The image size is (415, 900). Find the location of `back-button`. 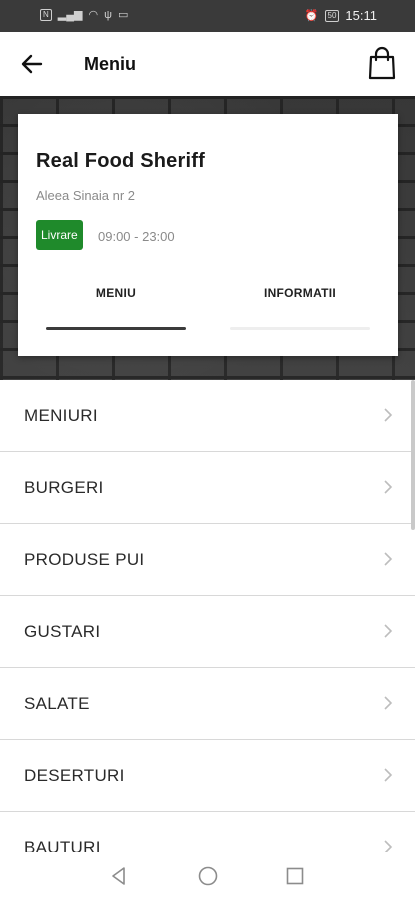

back-button is located at coordinates (32, 64).